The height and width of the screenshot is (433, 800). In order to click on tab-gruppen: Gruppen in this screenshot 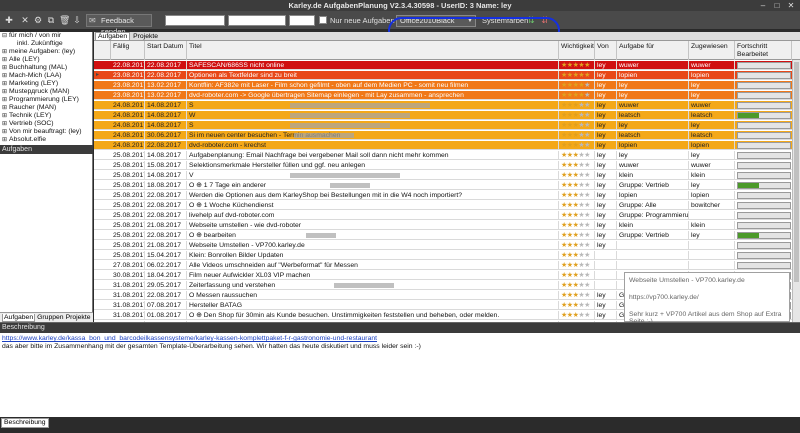, I will do `click(50, 317)`.